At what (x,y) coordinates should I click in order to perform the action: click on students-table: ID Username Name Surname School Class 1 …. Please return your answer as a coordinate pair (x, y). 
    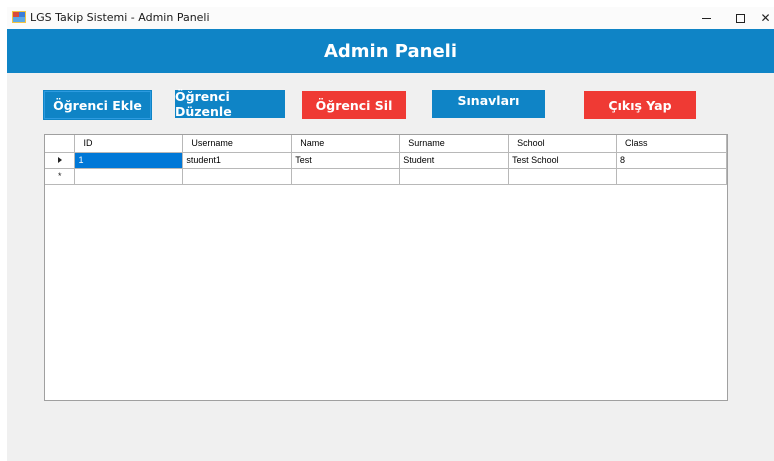
    Looking at the image, I should click on (386, 160).